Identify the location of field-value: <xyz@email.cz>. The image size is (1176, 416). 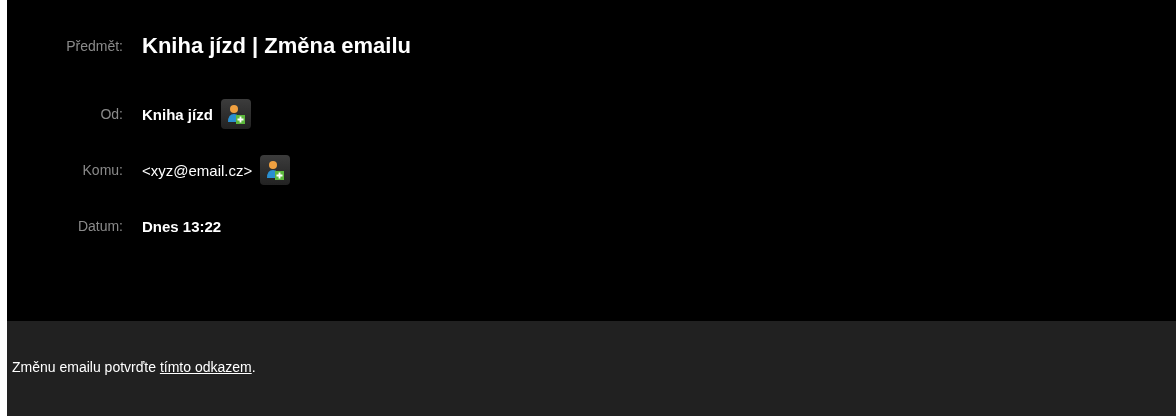
(197, 170).